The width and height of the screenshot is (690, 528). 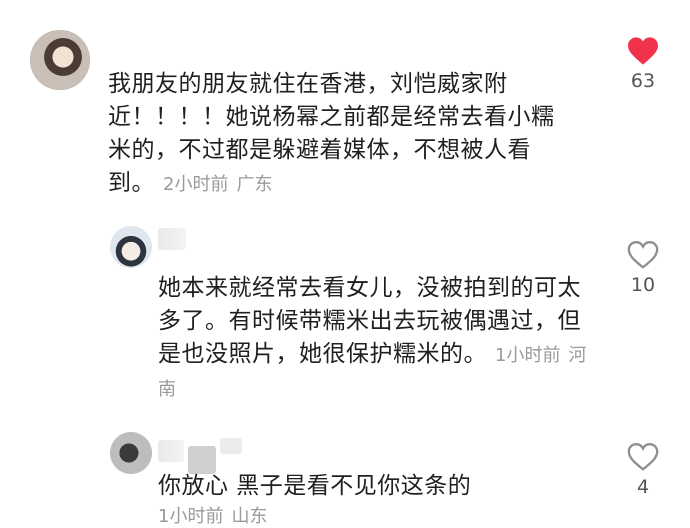 I want to click on like-count: 4, so click(x=643, y=487).